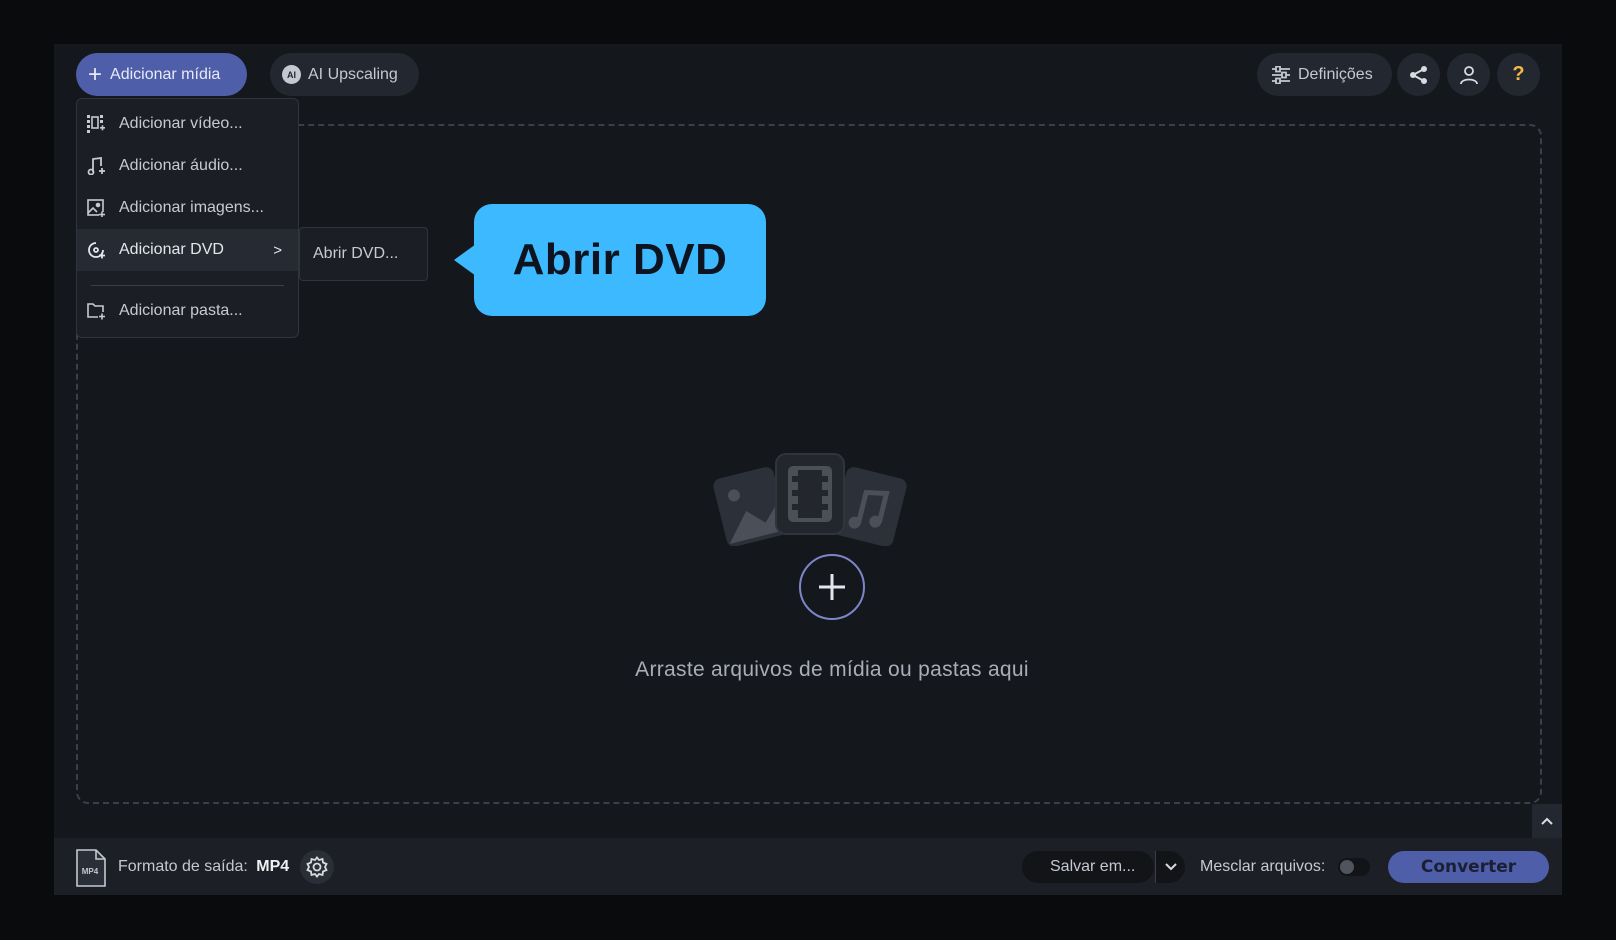  I want to click on output-format-value: MP4, so click(273, 866).